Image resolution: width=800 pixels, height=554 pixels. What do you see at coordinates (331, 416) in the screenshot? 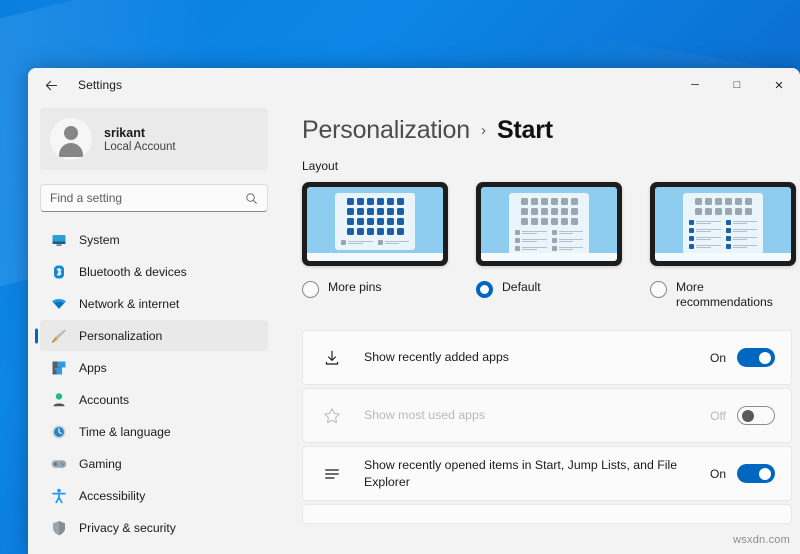
I see `star-icon` at bounding box center [331, 416].